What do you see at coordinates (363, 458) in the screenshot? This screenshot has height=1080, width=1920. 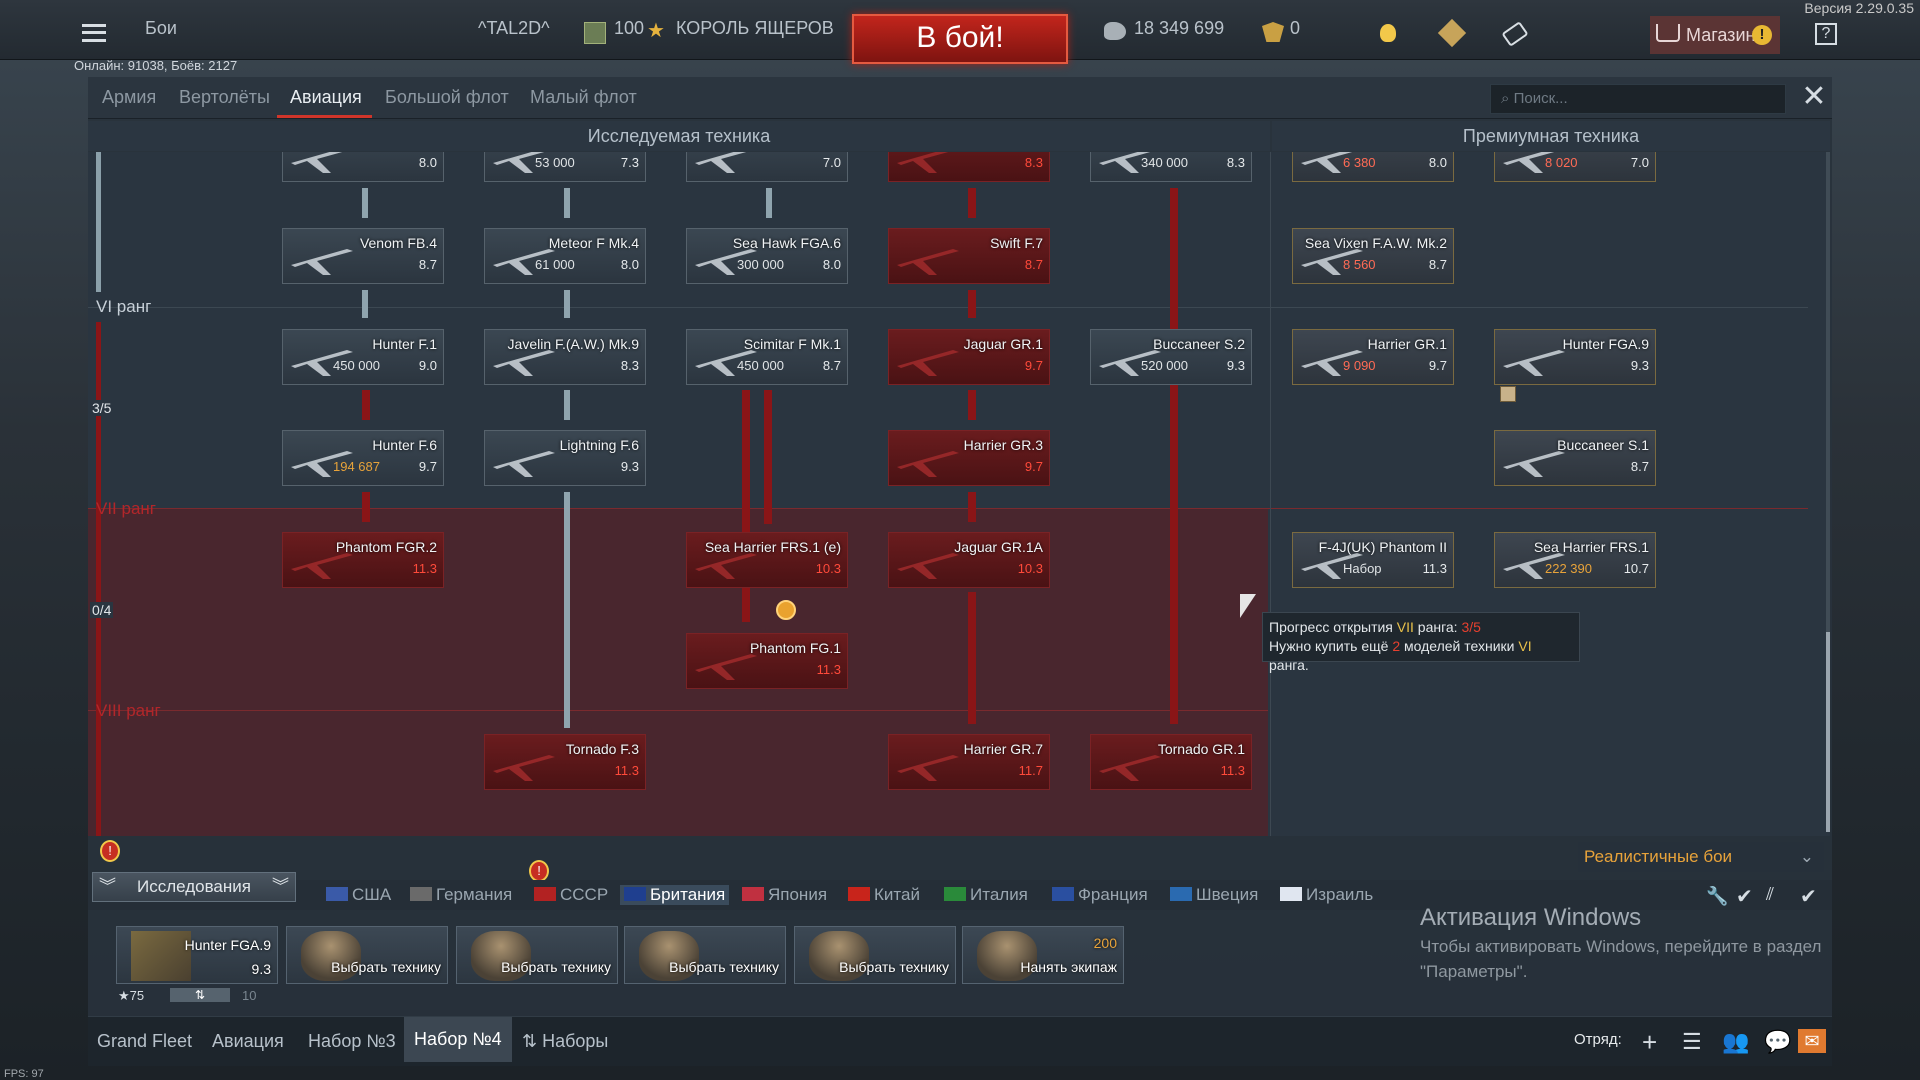 I see `vehicle-card: Hunter F.6 9.7 194 687` at bounding box center [363, 458].